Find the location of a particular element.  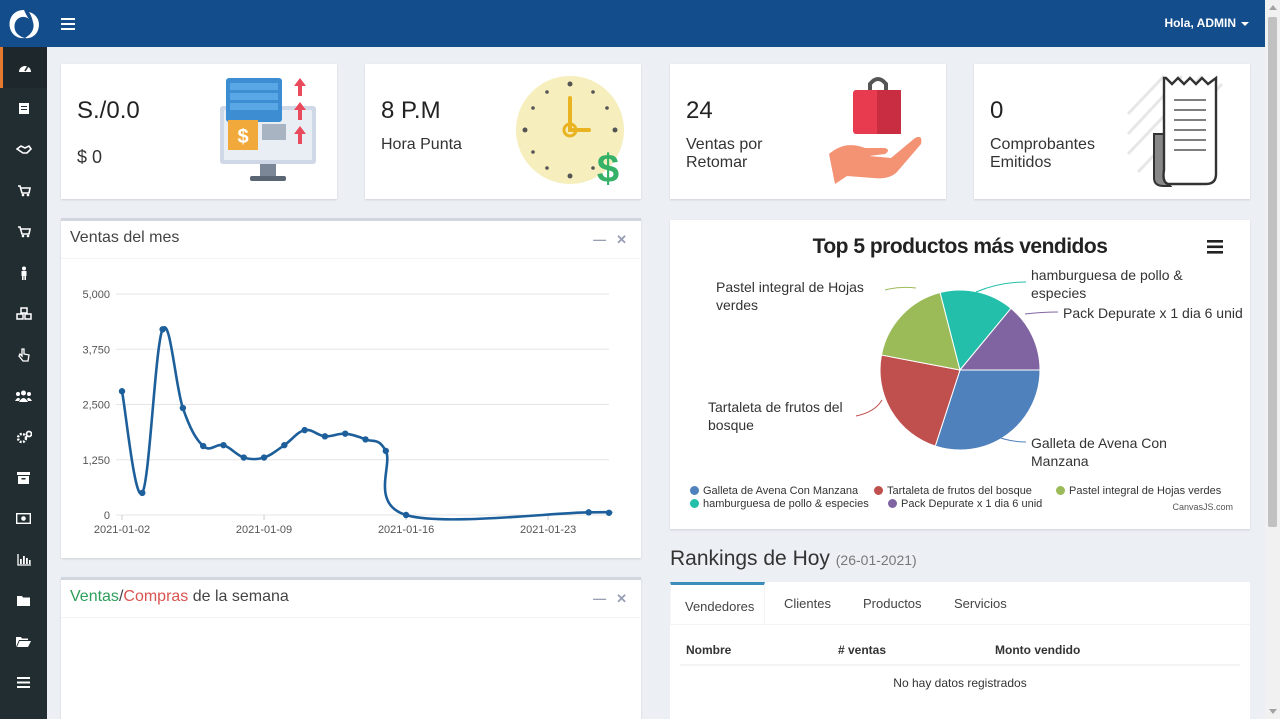

logo is located at coordinates (23, 23).